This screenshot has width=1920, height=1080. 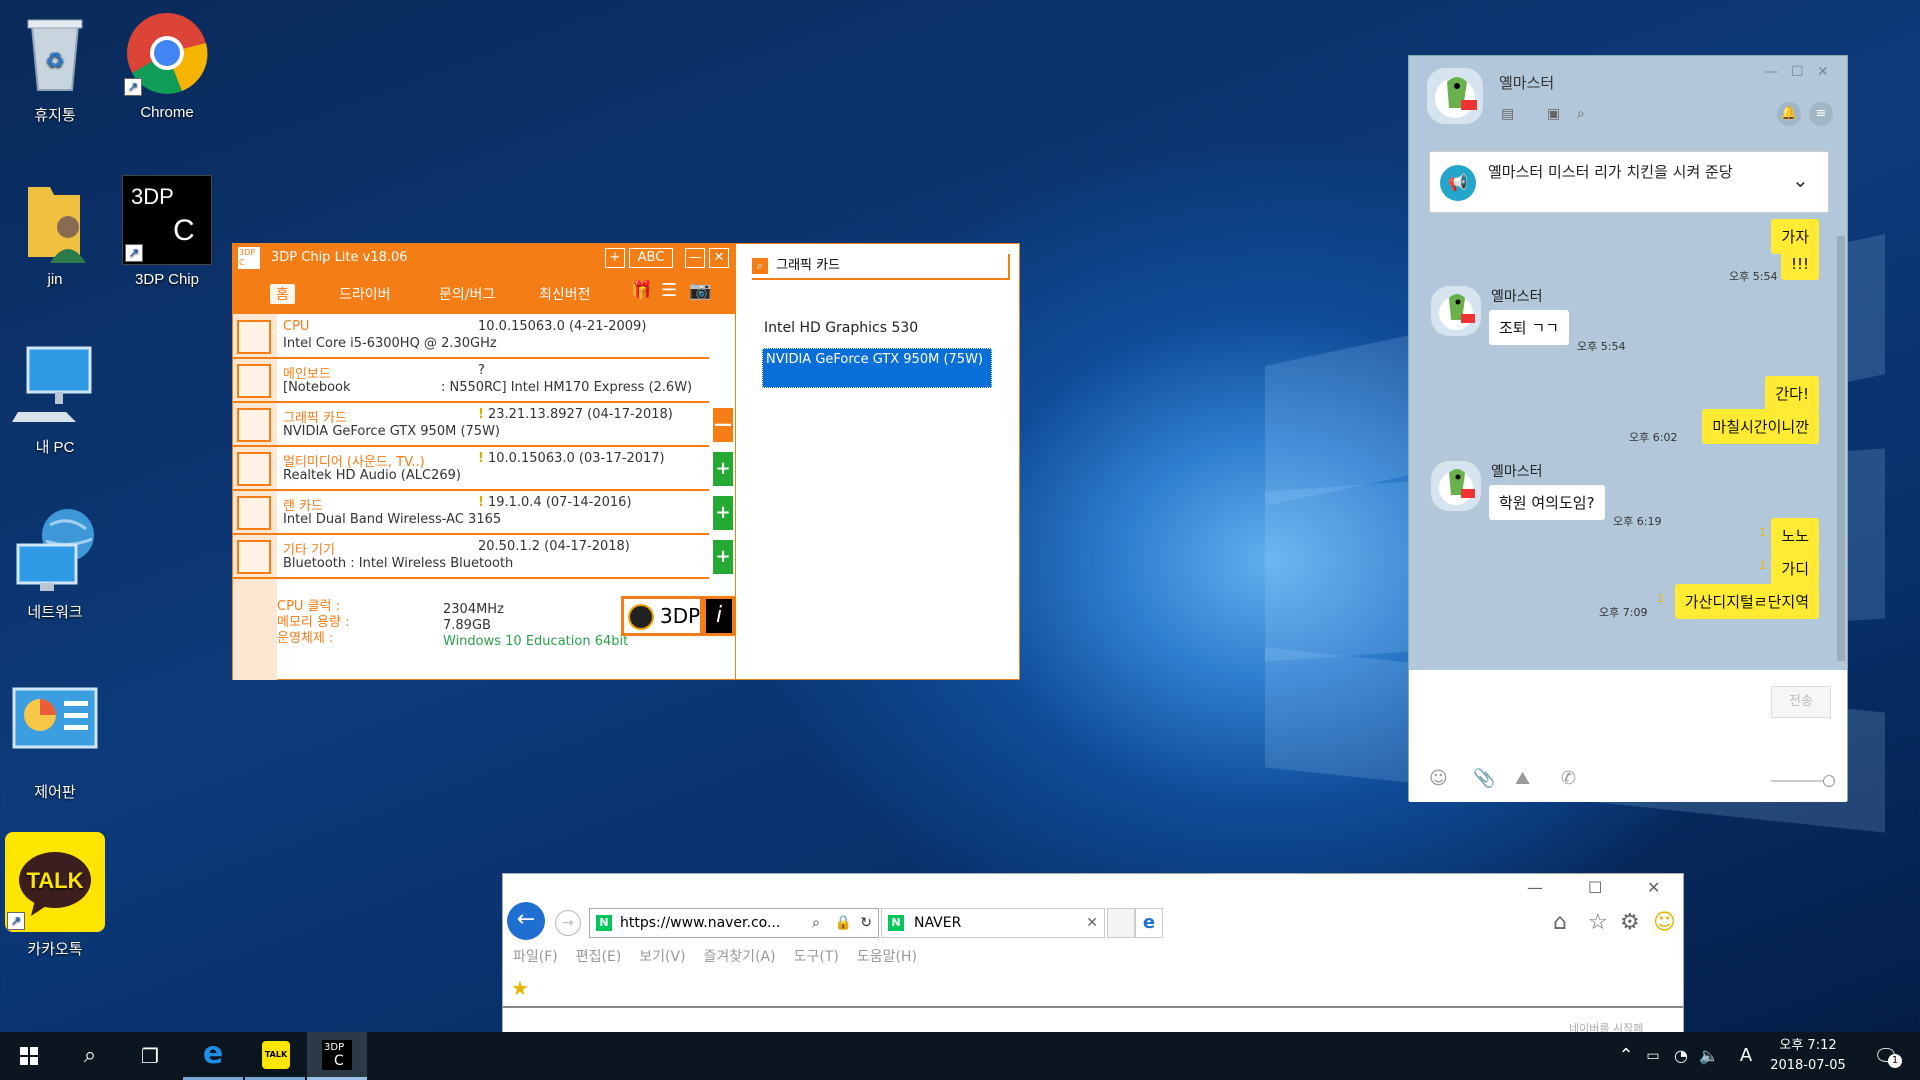 I want to click on notes-icon: ▤, so click(x=1507, y=114).